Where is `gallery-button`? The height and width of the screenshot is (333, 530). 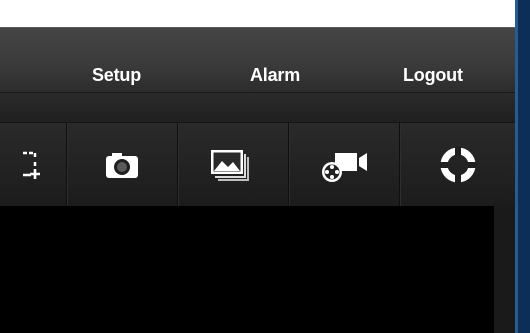 gallery-button is located at coordinates (233, 165).